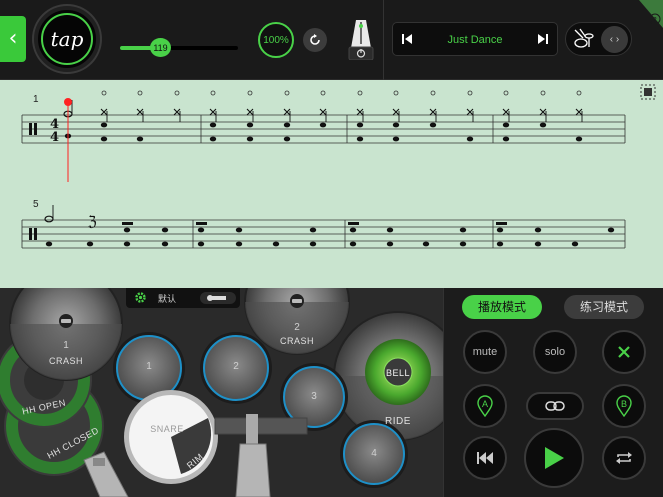 Image resolution: width=663 pixels, height=497 pixels. I want to click on clear-button, so click(624, 352).